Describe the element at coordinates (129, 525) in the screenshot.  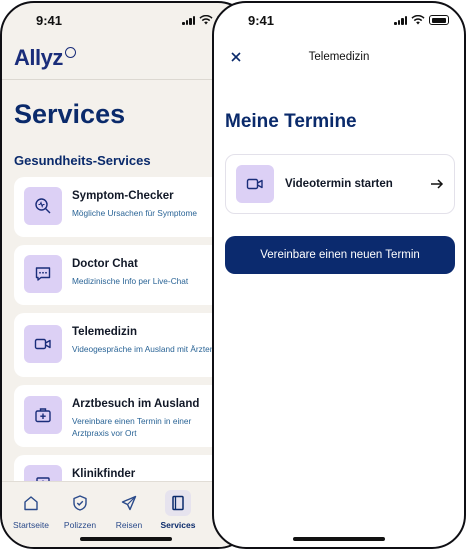
I see `tab-label: Reisen` at that location.